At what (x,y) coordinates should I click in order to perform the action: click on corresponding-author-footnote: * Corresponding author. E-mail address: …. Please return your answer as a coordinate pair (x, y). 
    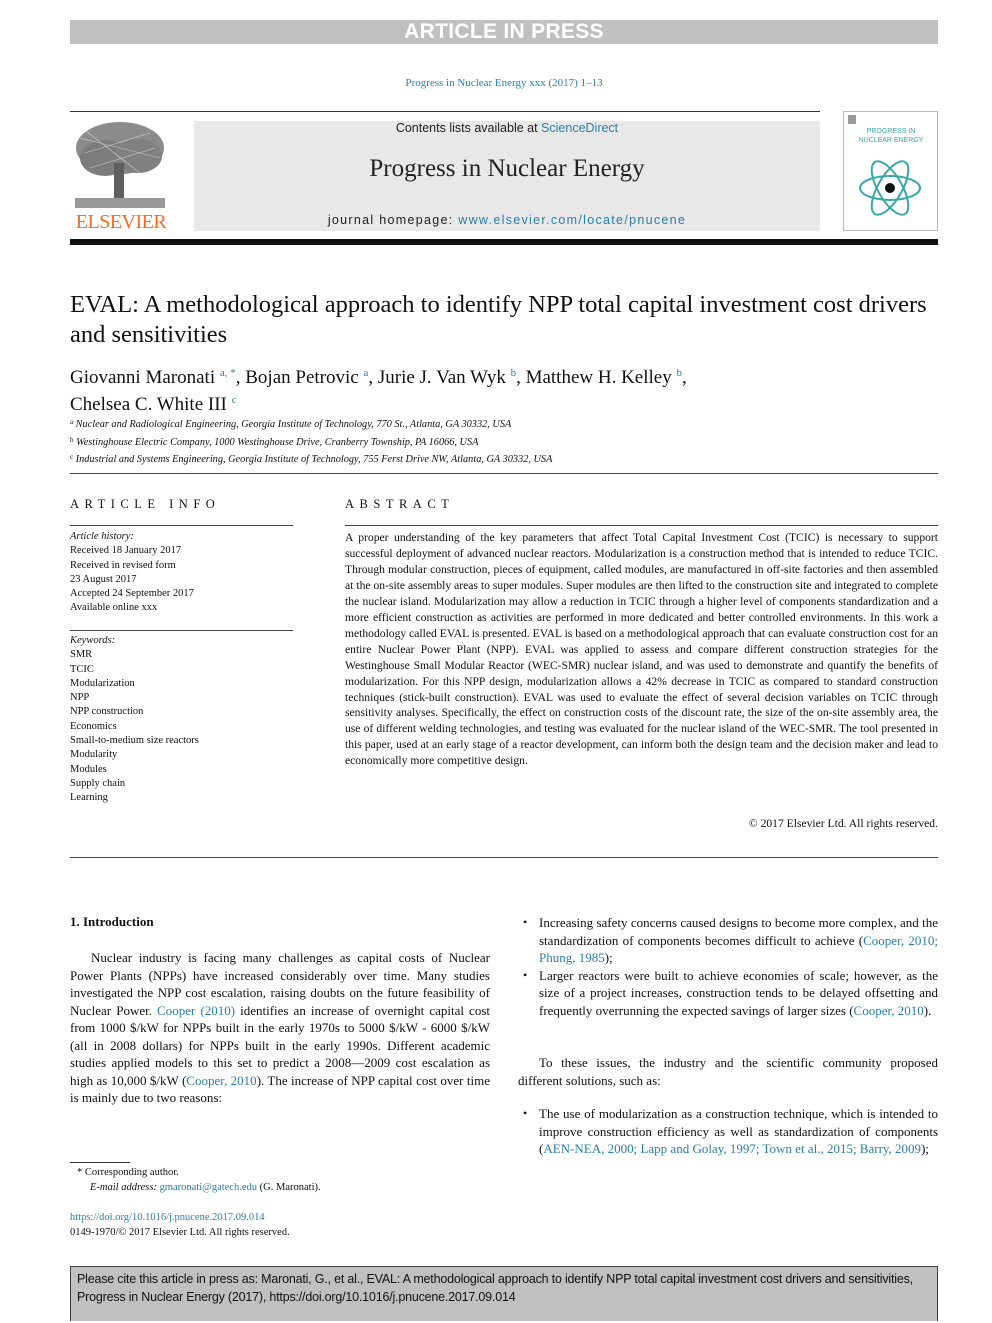
    Looking at the image, I should click on (287, 1180).